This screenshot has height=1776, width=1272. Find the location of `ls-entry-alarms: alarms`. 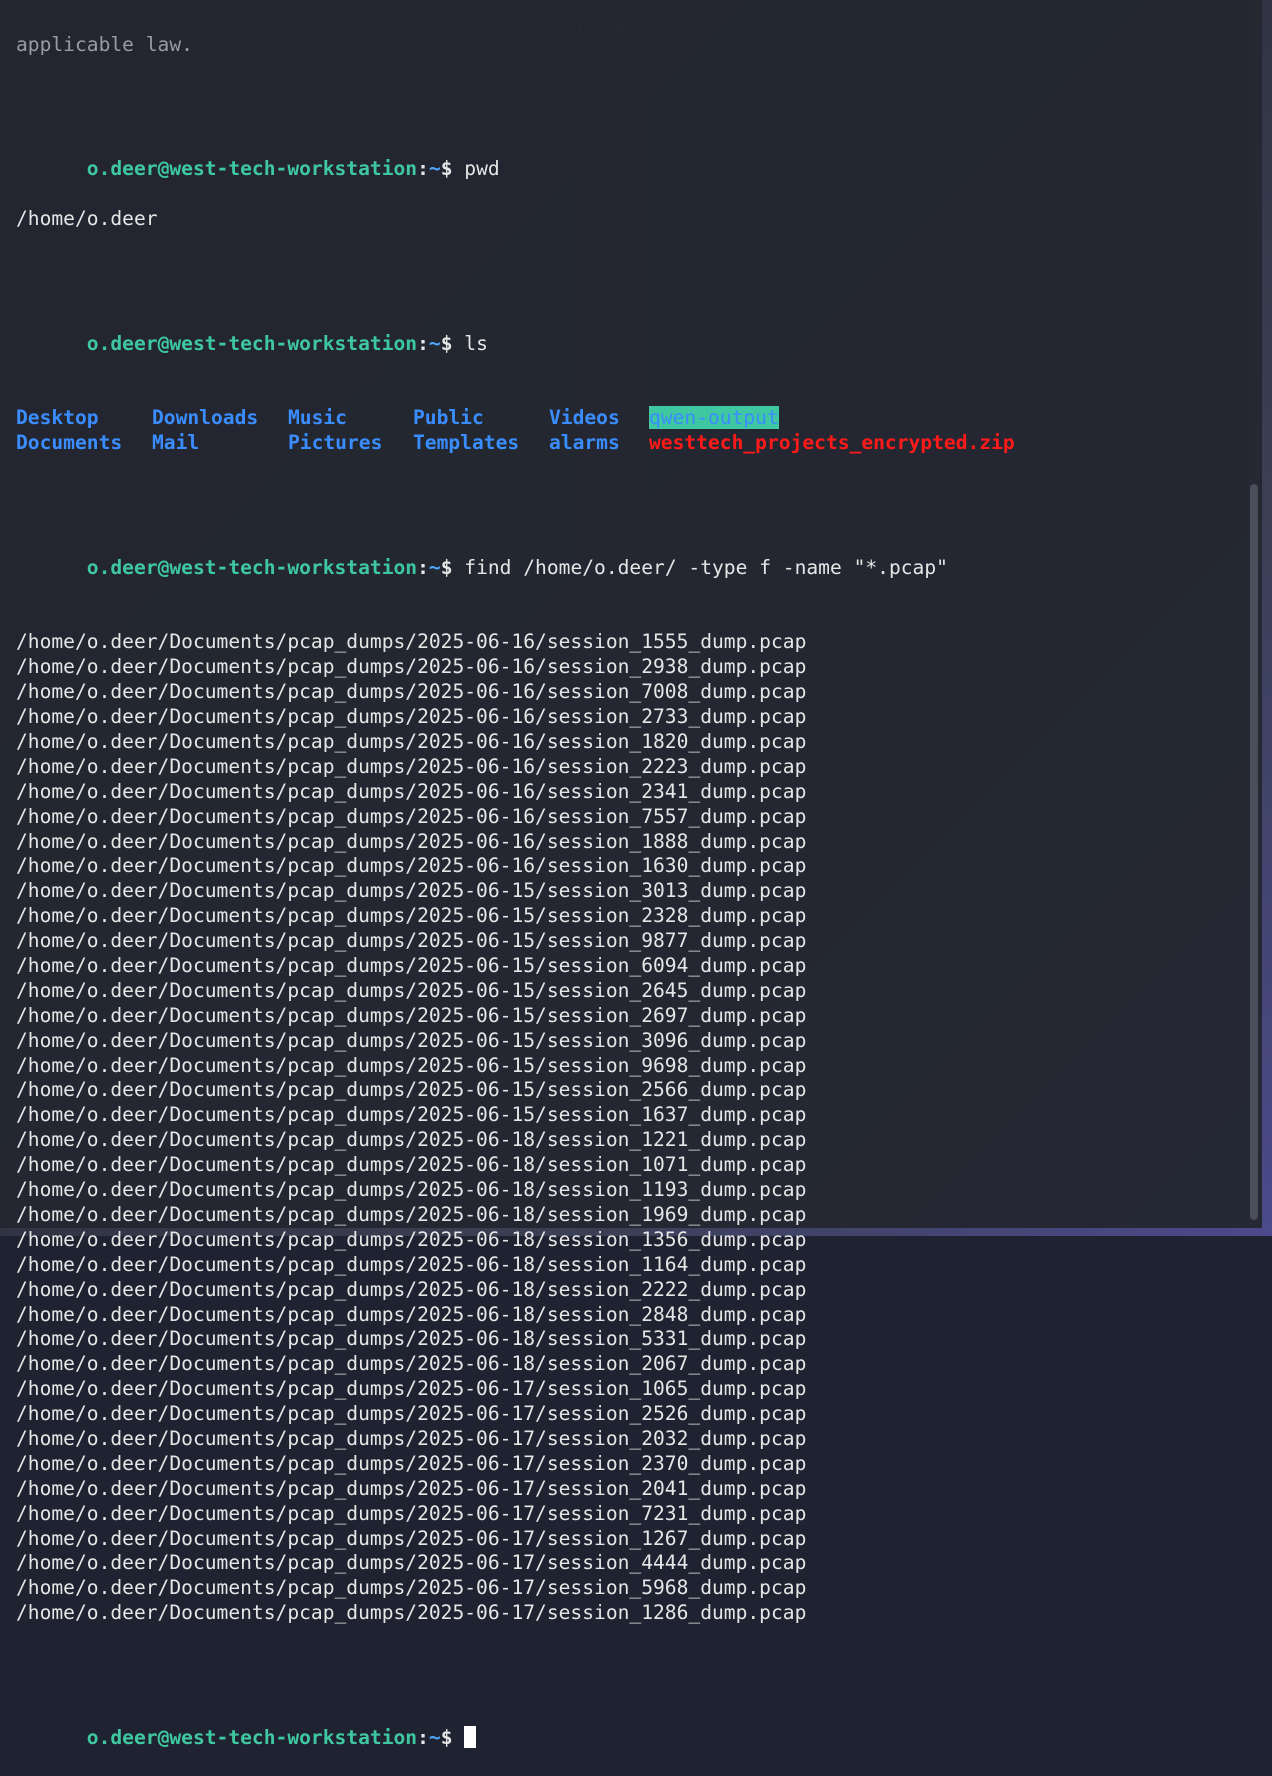

ls-entry-alarms: alarms is located at coordinates (584, 443).